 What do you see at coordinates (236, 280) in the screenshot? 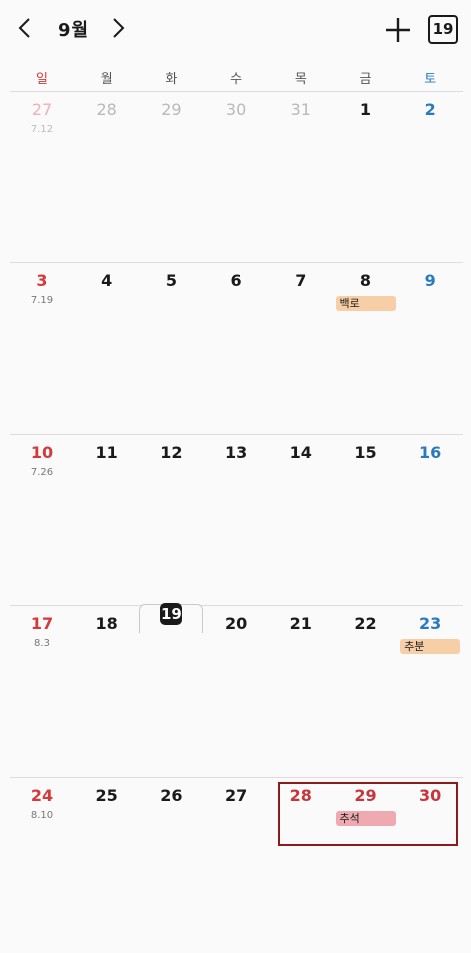
I see `day-number: 6` at bounding box center [236, 280].